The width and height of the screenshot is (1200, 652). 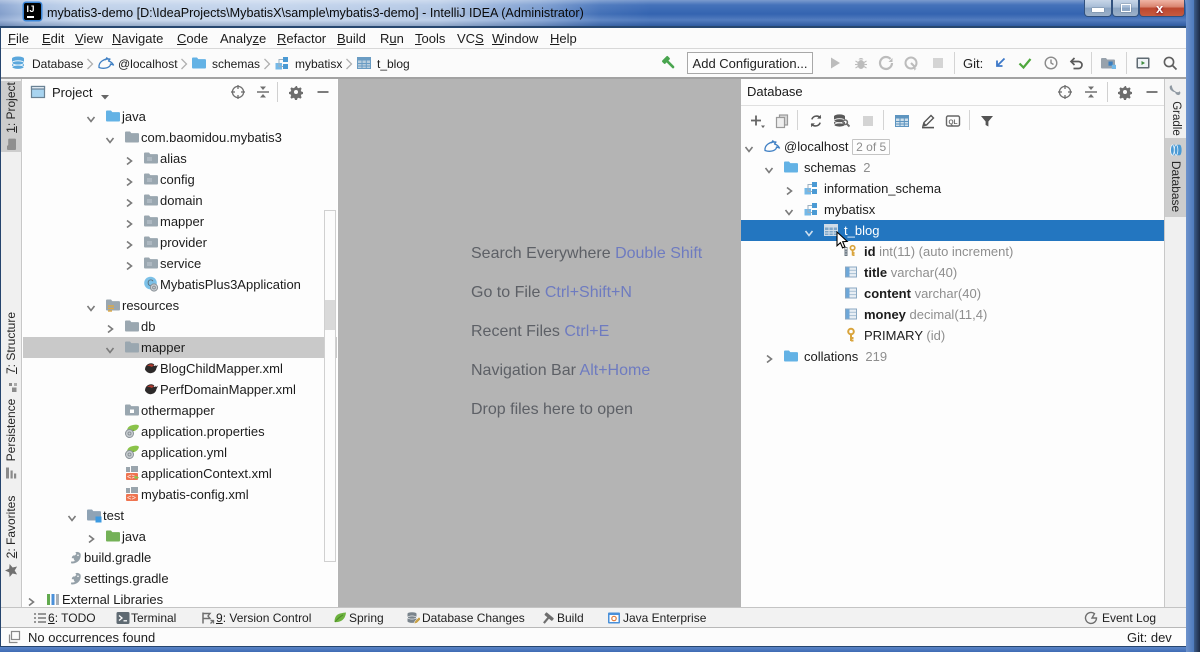 What do you see at coordinates (952, 122) in the screenshot?
I see `svg-text: QL` at bounding box center [952, 122].